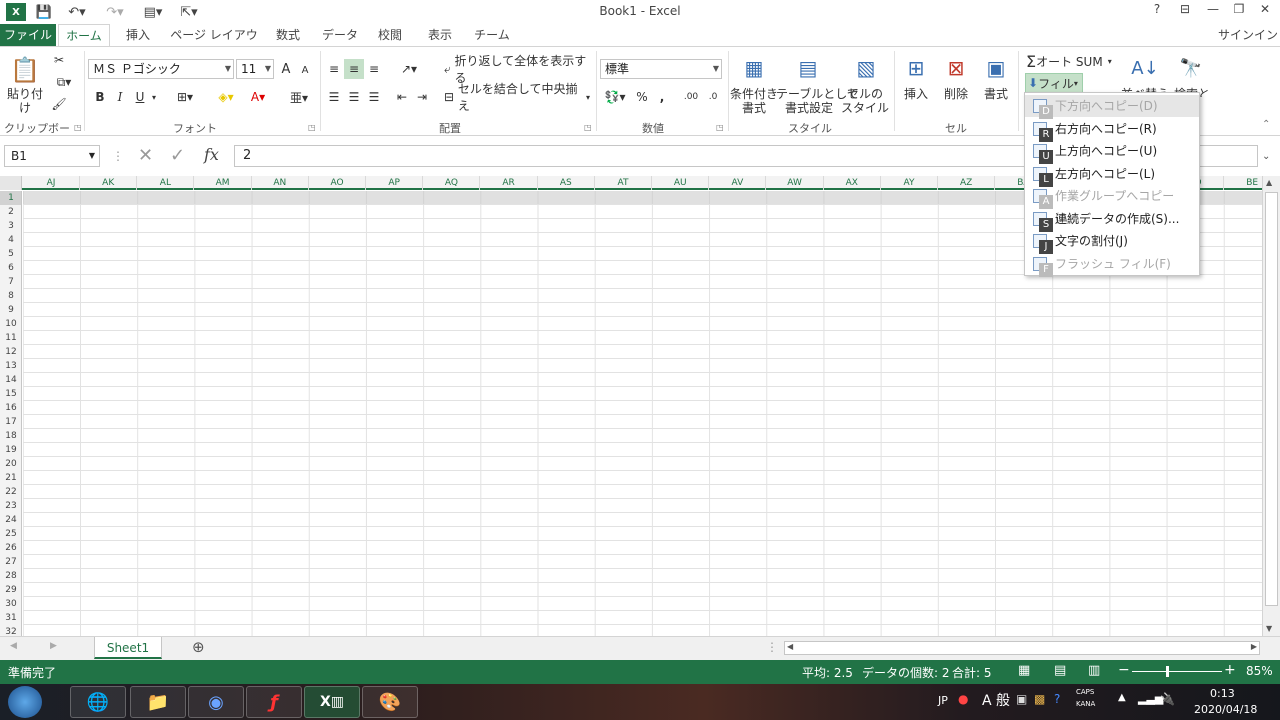 Image resolution: width=1280 pixels, height=720 pixels. What do you see at coordinates (1112, 265) in the screenshot?
I see `fill-menu-item: F フラッシュ フィル(F)` at bounding box center [1112, 265].